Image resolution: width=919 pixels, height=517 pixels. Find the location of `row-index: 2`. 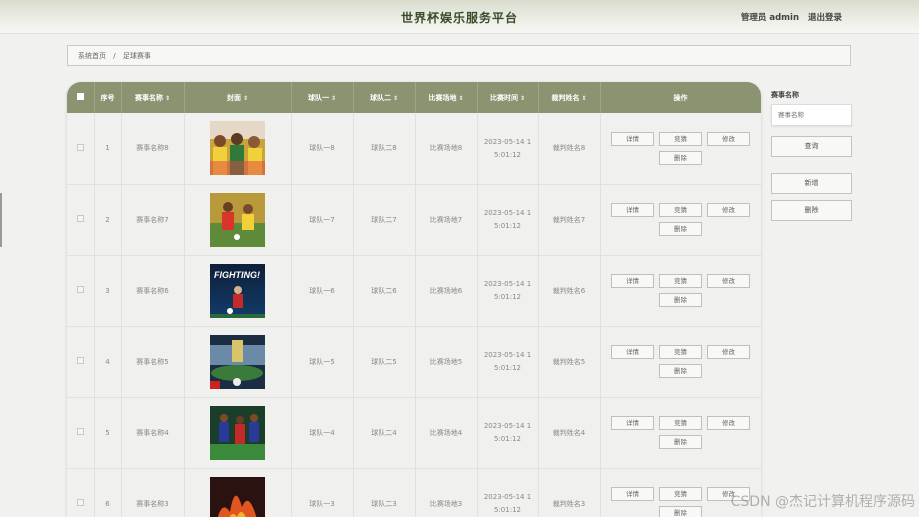

row-index: 2 is located at coordinates (108, 220).